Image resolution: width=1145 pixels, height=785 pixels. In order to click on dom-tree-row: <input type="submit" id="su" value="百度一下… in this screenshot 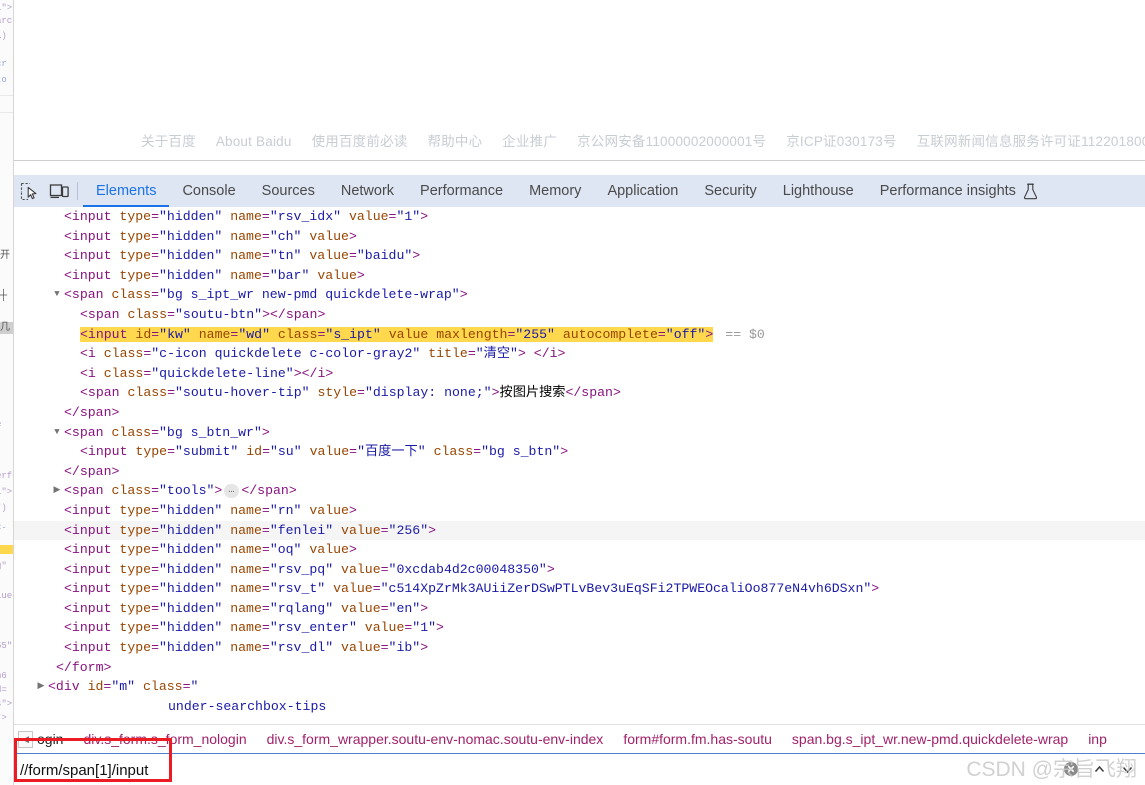, I will do `click(579, 452)`.